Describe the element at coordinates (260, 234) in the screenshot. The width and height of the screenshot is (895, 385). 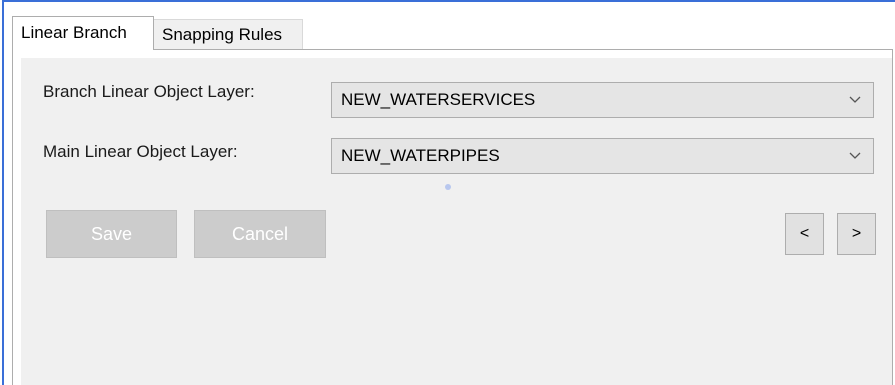
I see `cancel-button: Cancel` at that location.